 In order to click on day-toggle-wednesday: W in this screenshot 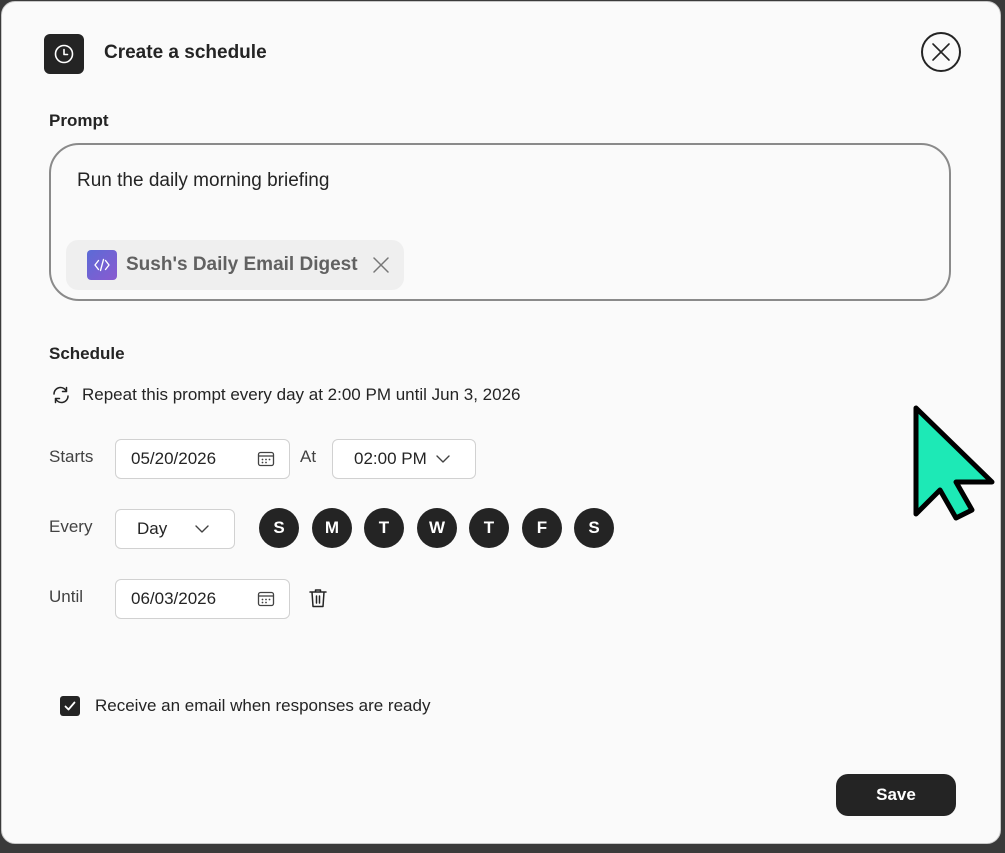, I will do `click(437, 528)`.